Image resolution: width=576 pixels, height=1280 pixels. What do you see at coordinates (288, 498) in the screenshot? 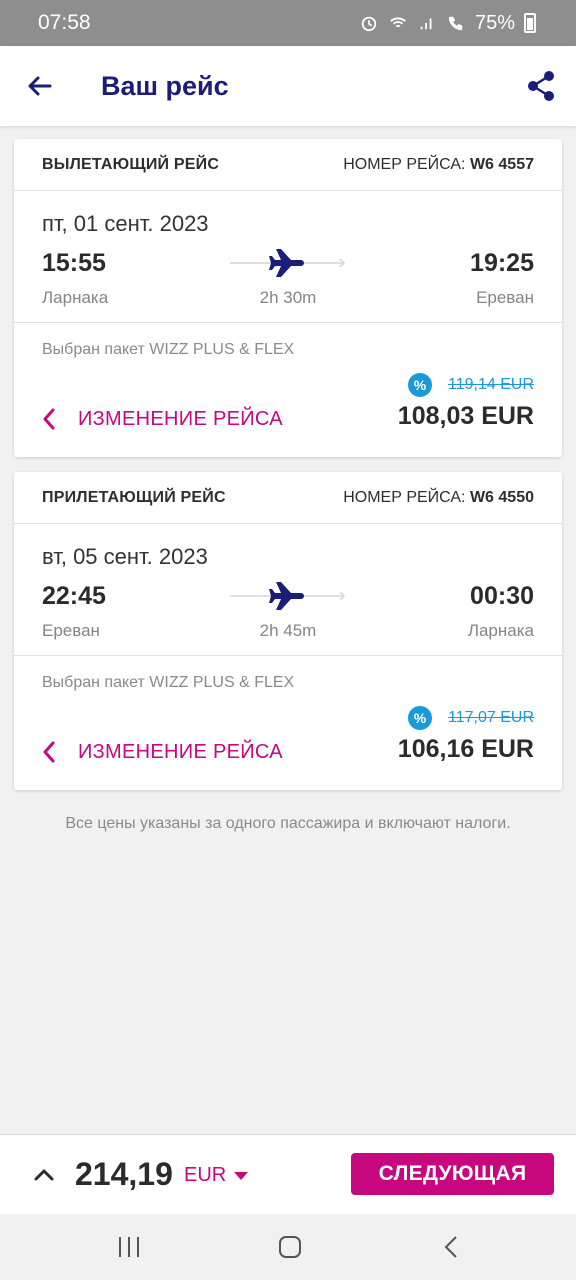
I see `card-header: ПРИЛЕТАЮЩИЙ РЕЙС НОМЕР РЕЙСА: W6 4550` at bounding box center [288, 498].